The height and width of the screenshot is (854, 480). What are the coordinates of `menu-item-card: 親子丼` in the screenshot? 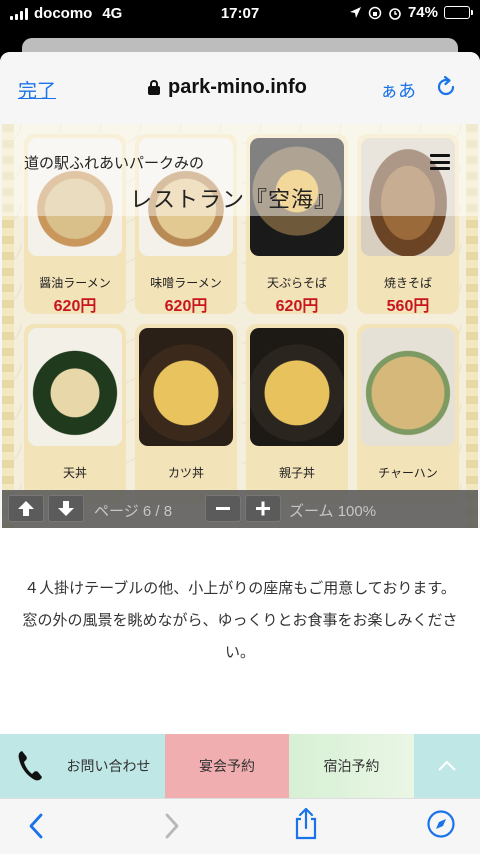 It's located at (297, 414).